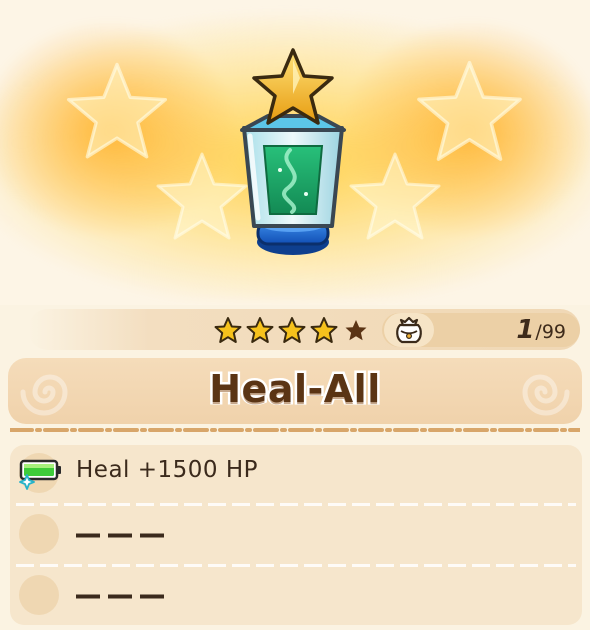 The height and width of the screenshot is (630, 590). Describe the element at coordinates (40, 474) in the screenshot. I see `battery-heal-icon` at that location.